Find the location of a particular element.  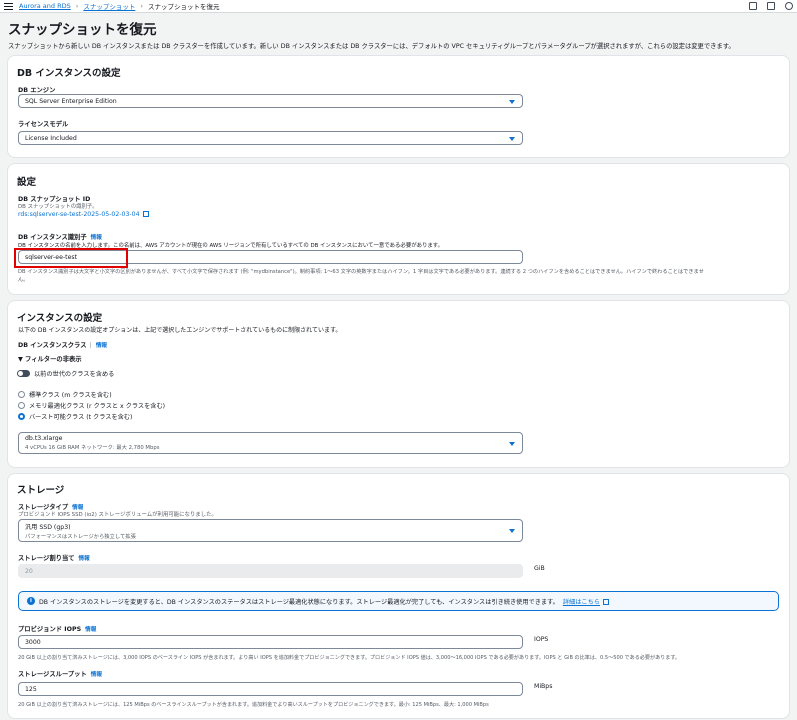

iops-value: 3000 is located at coordinates (33, 642).